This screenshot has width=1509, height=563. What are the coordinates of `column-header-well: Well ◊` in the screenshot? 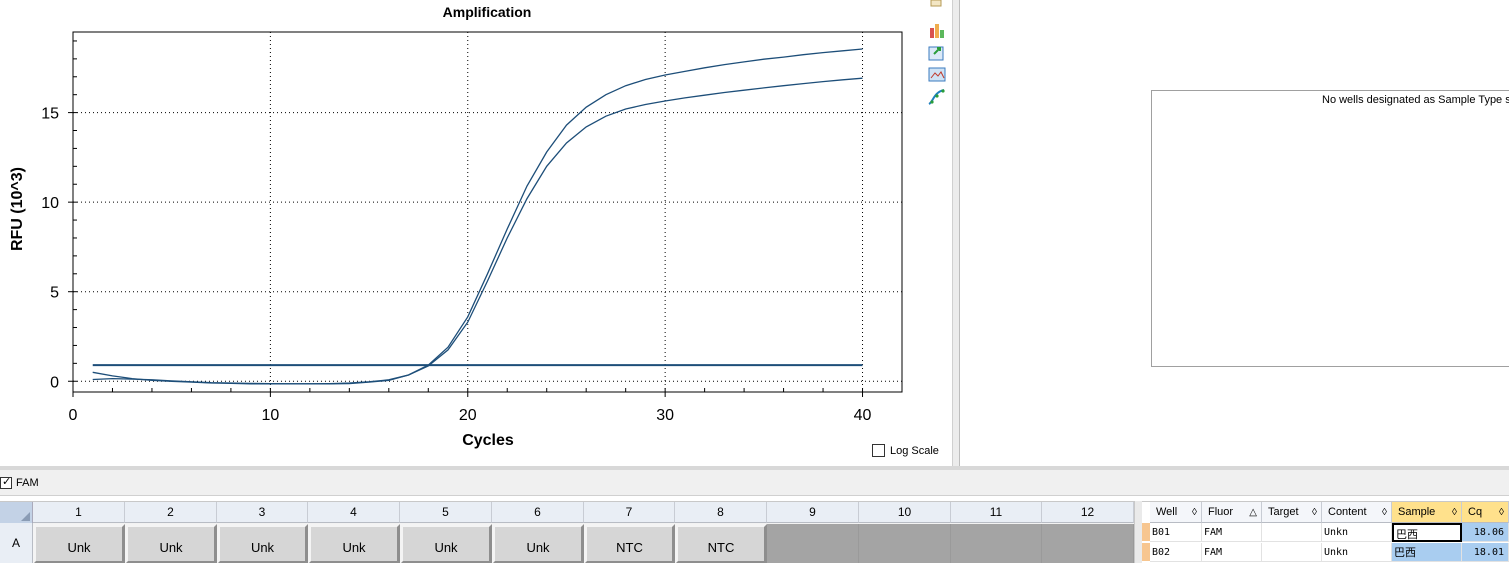 It's located at (1176, 512).